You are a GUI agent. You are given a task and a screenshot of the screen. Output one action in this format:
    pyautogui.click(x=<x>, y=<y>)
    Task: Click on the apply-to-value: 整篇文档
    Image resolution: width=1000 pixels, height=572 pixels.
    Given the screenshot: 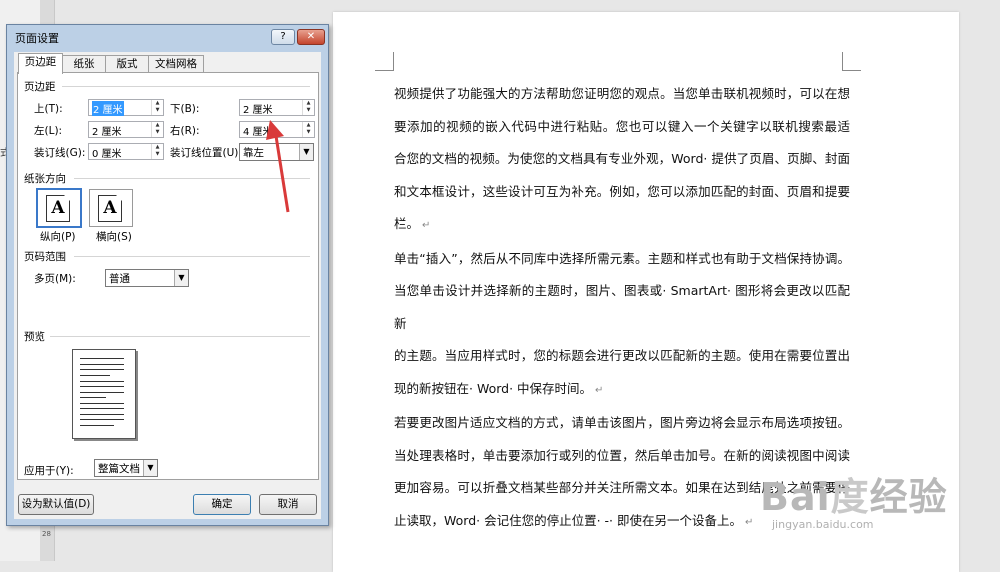 What is the action you would take?
    pyautogui.click(x=119, y=469)
    